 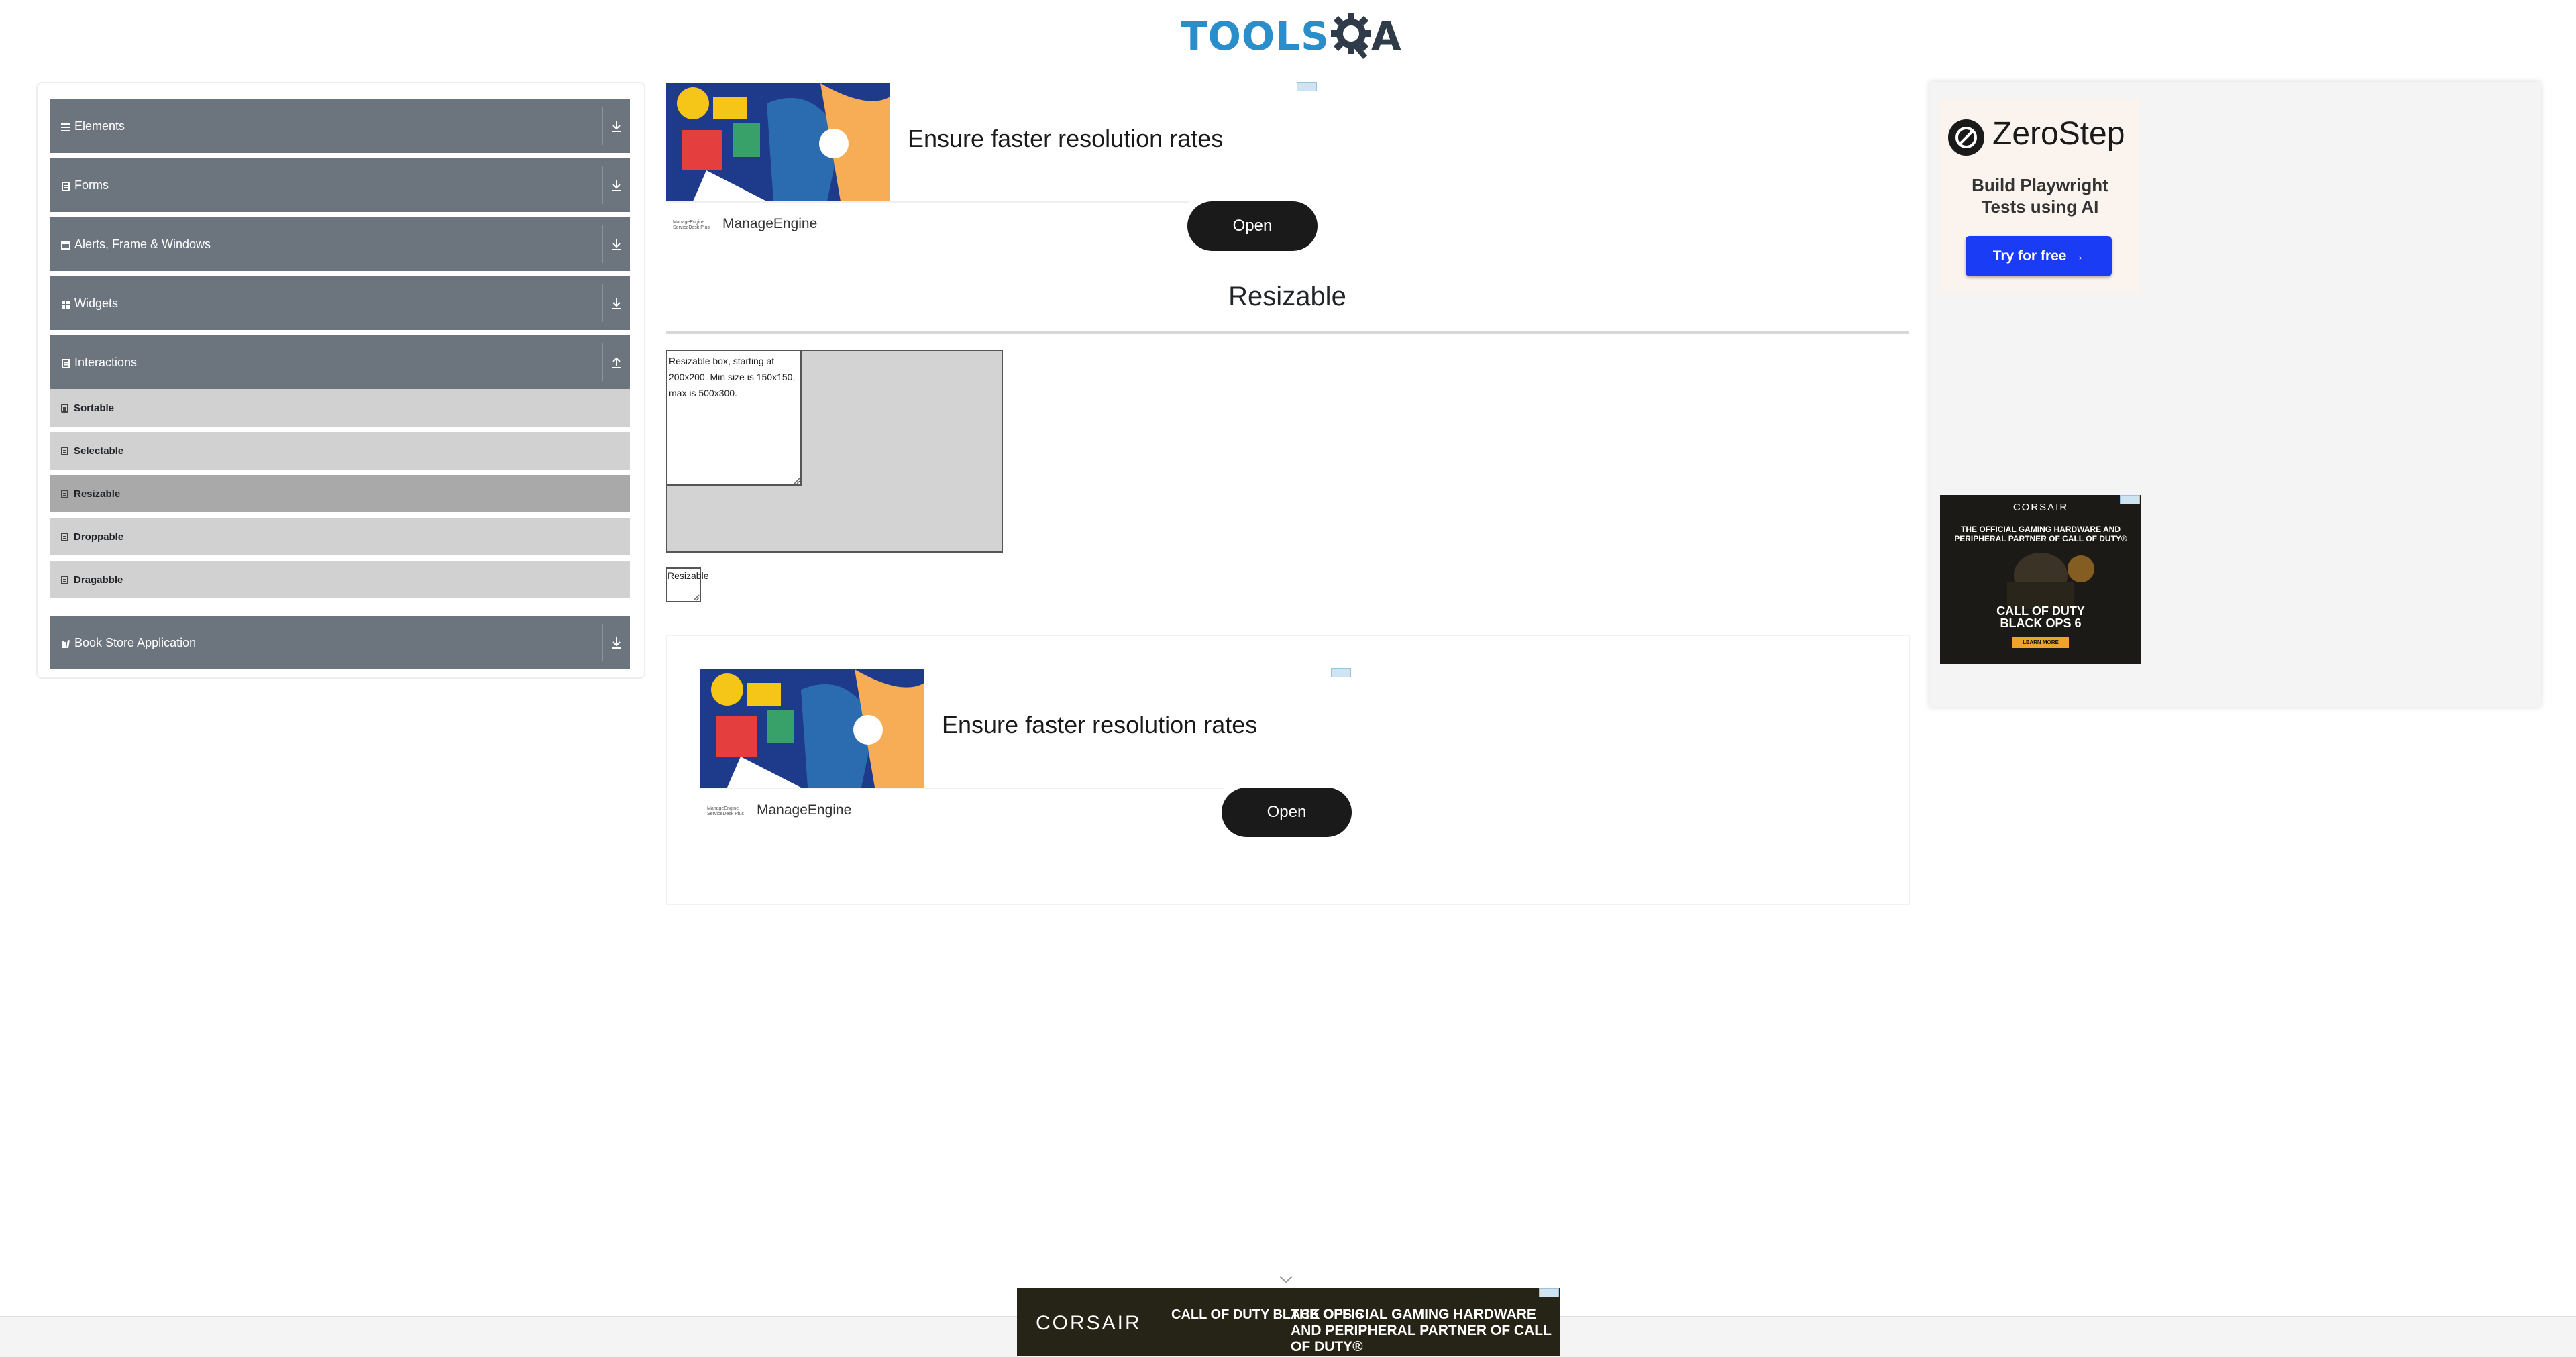 I want to click on game-logo: CALL OF DUTY BLACK OPS 6, so click(x=2040, y=617).